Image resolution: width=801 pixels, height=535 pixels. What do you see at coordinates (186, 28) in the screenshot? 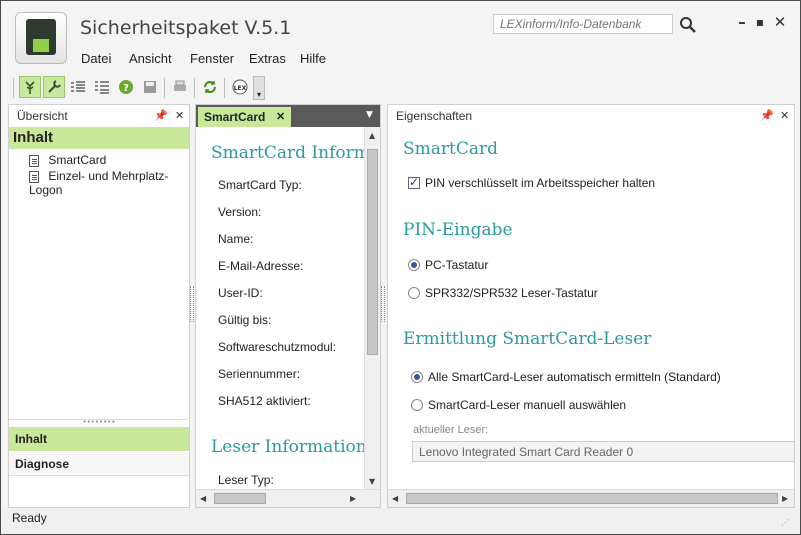
I see `app-title: Sicherheitspaket V.5.1` at bounding box center [186, 28].